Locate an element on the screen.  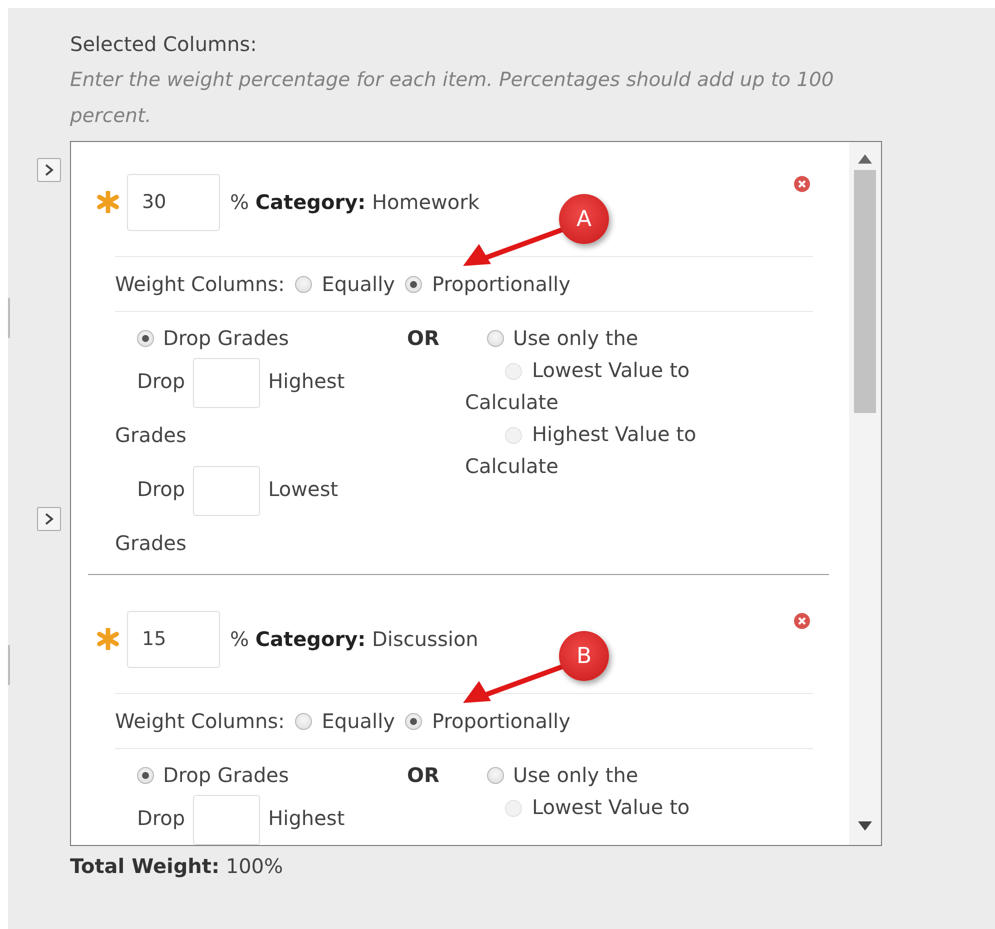
callout-badge: B is located at coordinates (584, 656).